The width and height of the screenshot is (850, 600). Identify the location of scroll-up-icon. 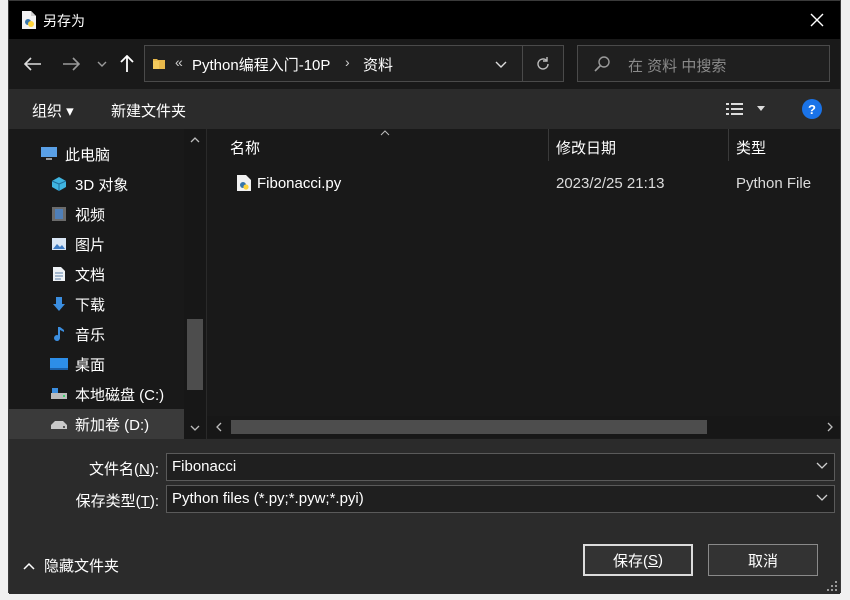
(195, 140).